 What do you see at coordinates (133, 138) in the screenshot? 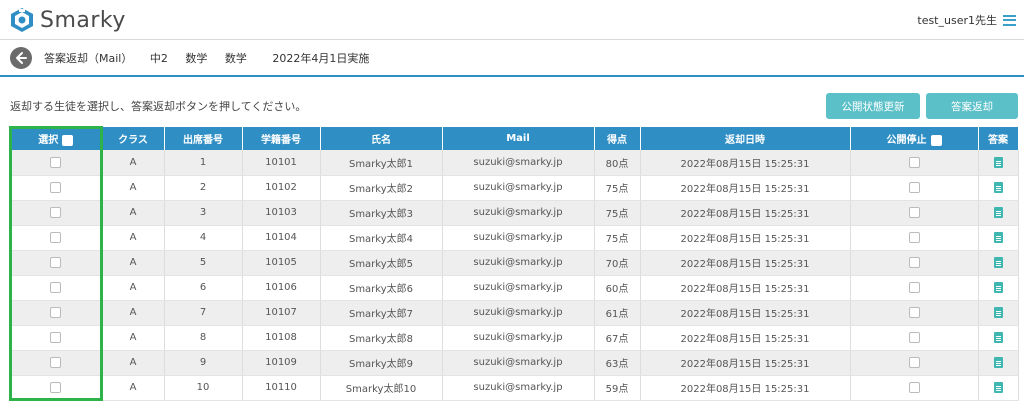
I see `header-class: クラス` at bounding box center [133, 138].